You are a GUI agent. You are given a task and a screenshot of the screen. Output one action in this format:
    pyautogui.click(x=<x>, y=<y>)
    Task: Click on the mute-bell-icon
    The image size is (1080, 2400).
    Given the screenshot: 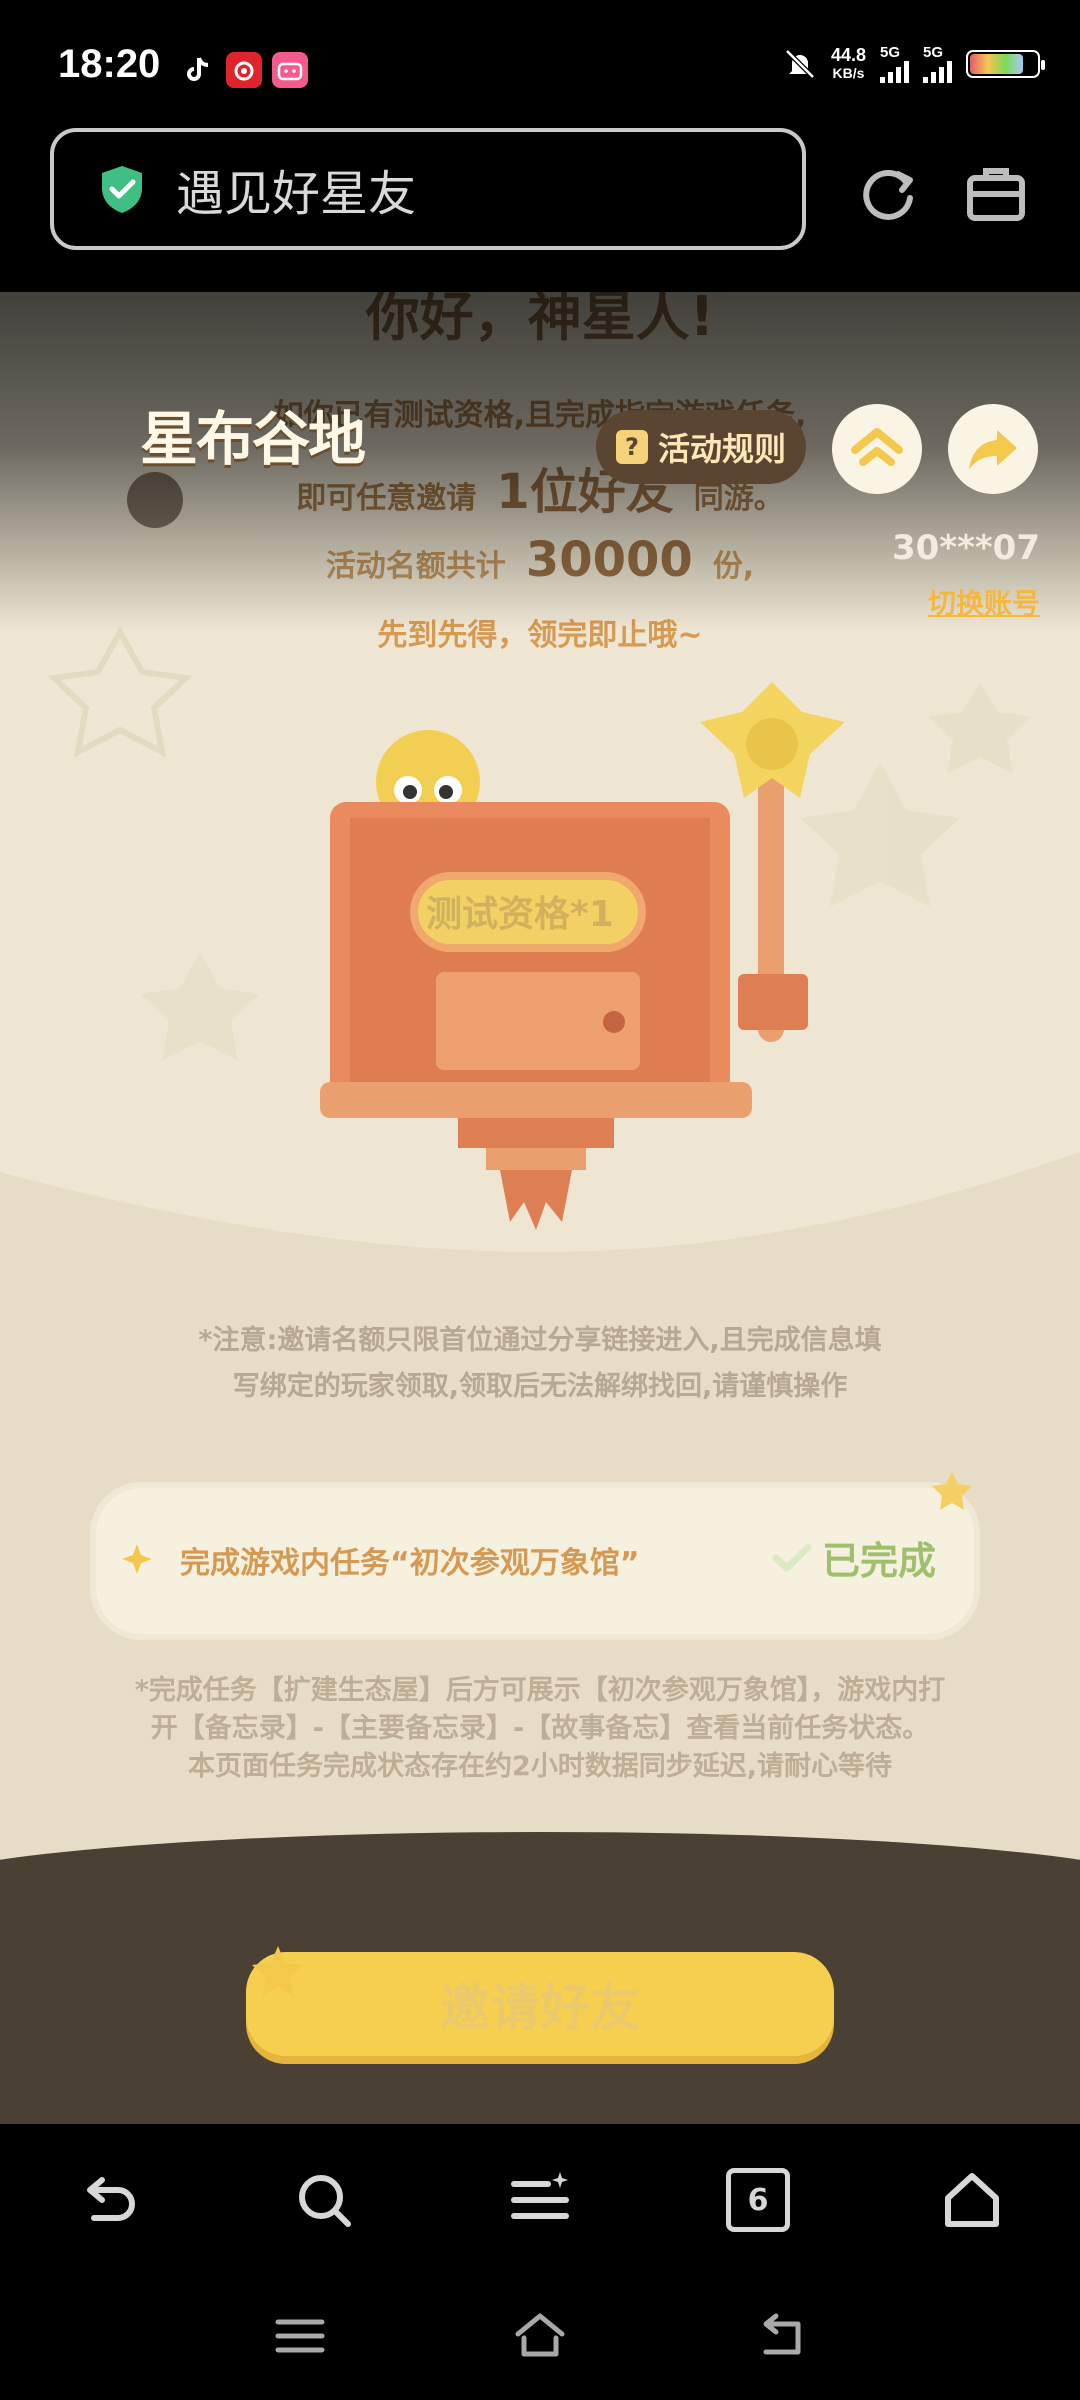 What is the action you would take?
    pyautogui.click(x=800, y=63)
    